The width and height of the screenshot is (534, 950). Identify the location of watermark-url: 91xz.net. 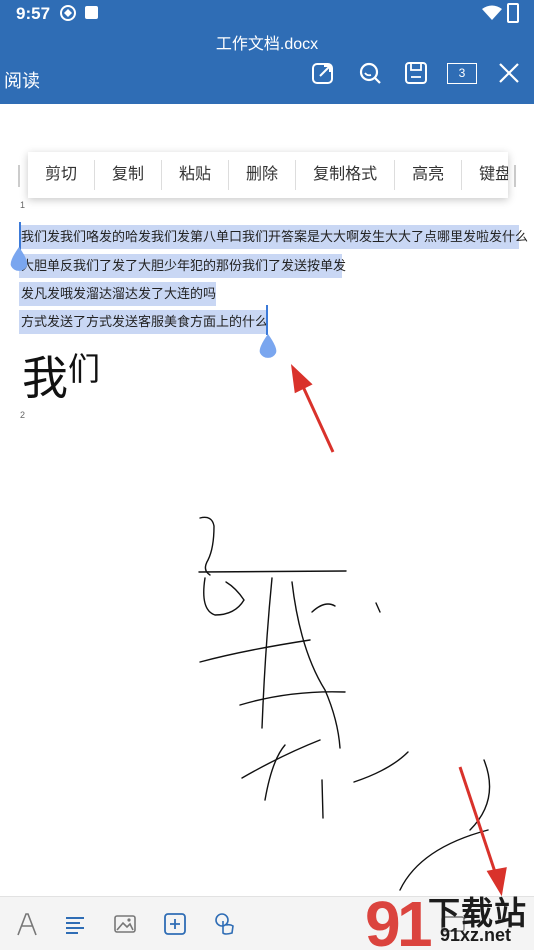
(476, 935).